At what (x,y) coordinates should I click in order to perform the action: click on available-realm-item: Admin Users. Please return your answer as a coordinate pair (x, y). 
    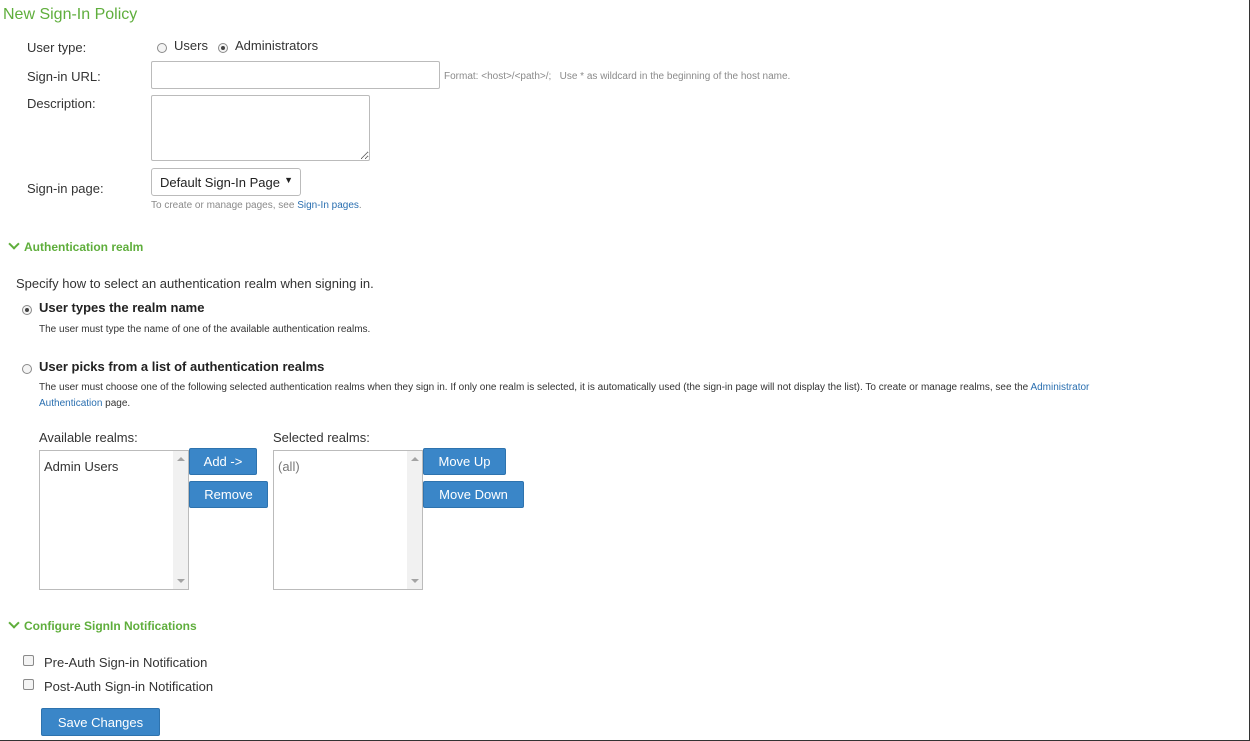
    Looking at the image, I should click on (81, 466).